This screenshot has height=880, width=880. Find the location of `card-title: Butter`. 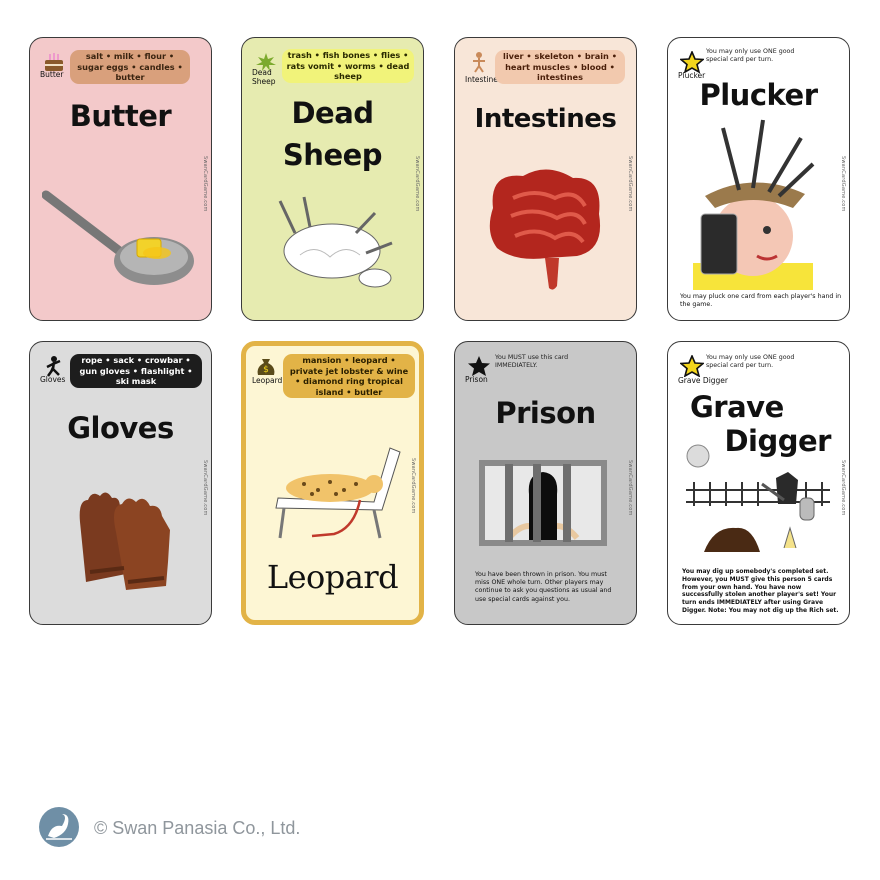

card-title: Butter is located at coordinates (120, 116).